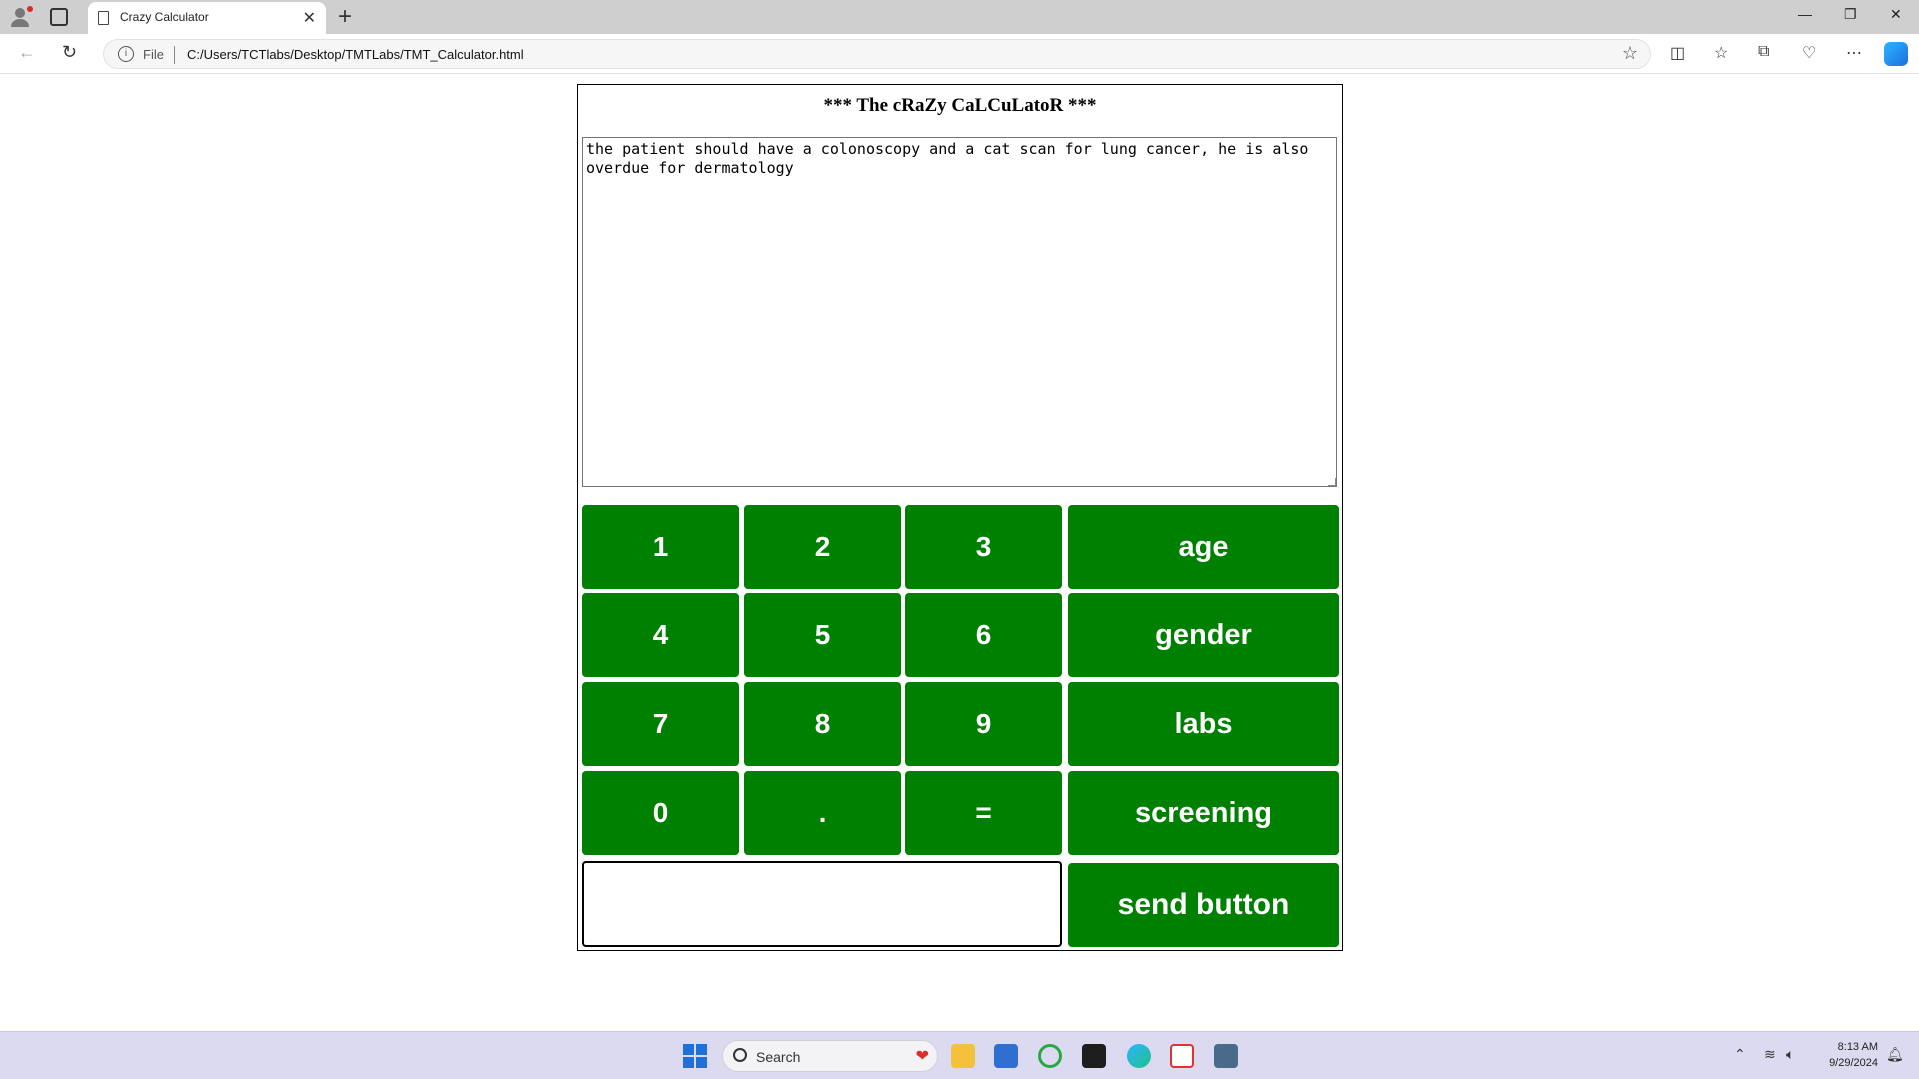  I want to click on show-hidden-icons-icon: ⌃, so click(1740, 1054).